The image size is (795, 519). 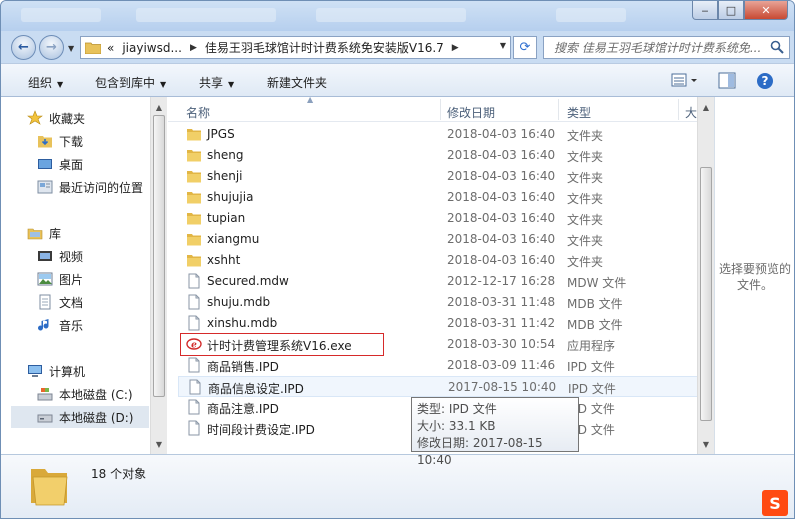 What do you see at coordinates (221, 134) in the screenshot?
I see `file-name: JPGS` at bounding box center [221, 134].